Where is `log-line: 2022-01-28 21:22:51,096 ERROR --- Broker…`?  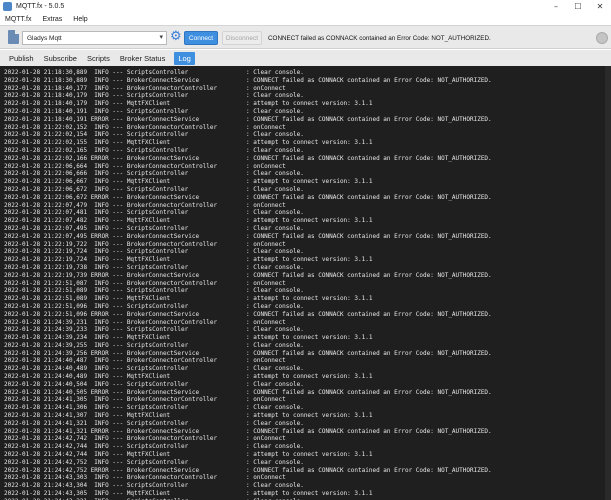 log-line: 2022-01-28 21:22:51,096 ERROR --- Broker… is located at coordinates (248, 314).